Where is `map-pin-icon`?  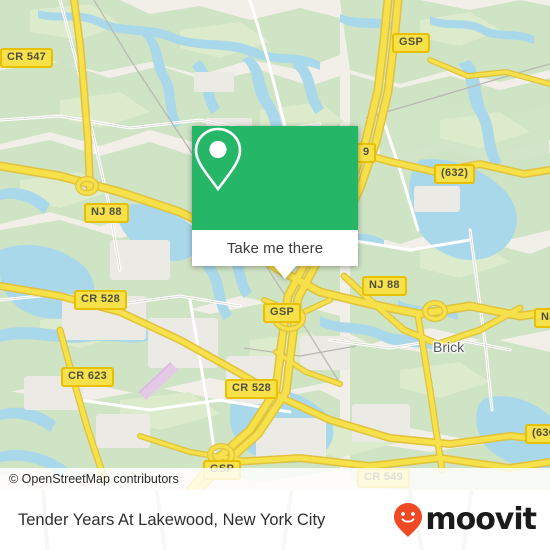
map-pin-icon is located at coordinates (218, 159).